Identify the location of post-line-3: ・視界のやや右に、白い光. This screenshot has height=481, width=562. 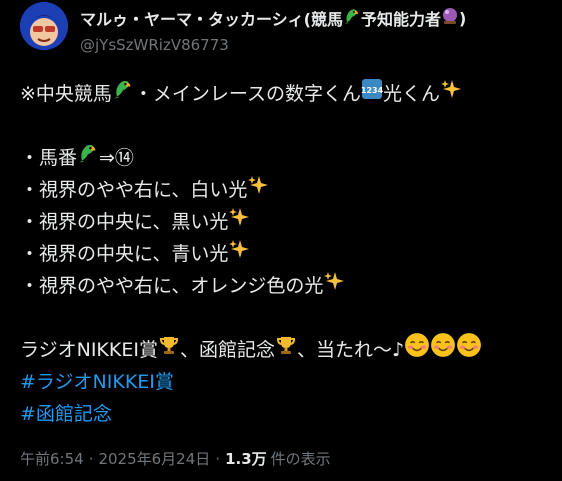
(285, 190).